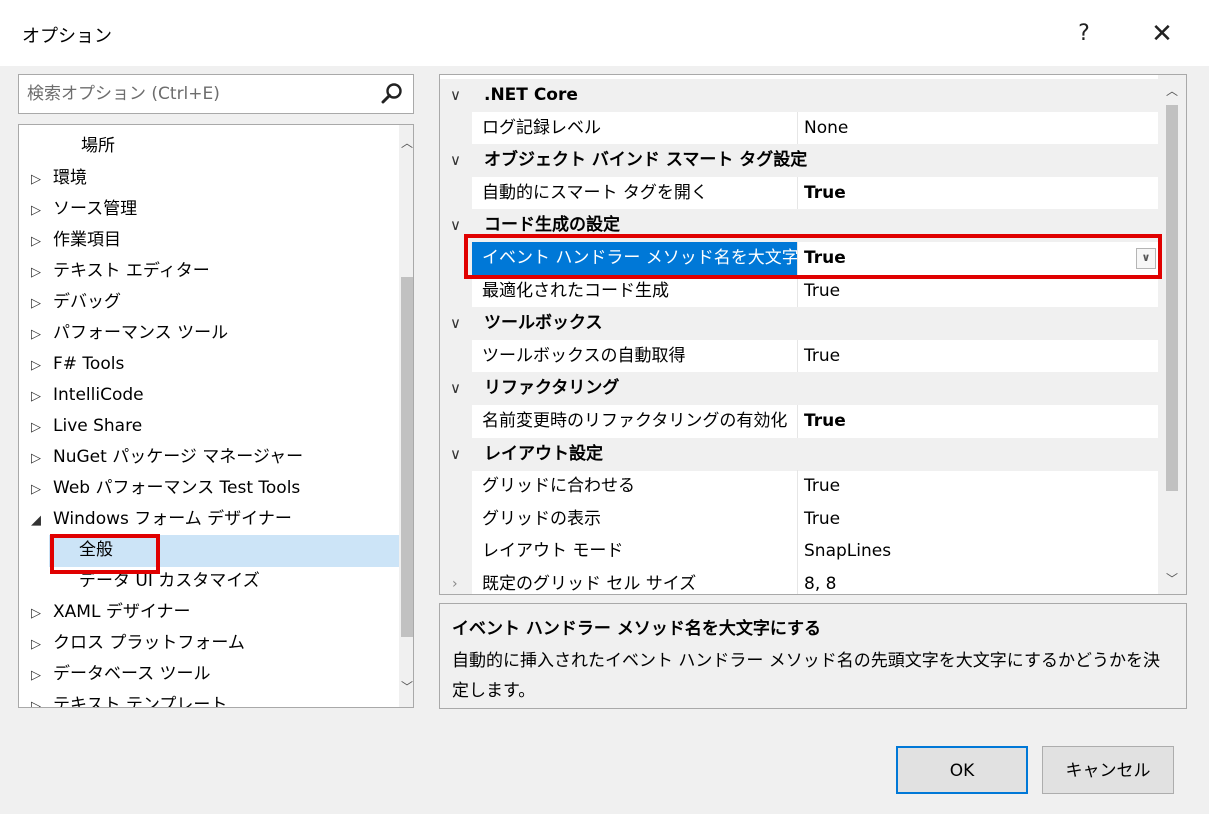  I want to click on tree-item: ▷ クロス プラットフォーム, so click(138, 643).